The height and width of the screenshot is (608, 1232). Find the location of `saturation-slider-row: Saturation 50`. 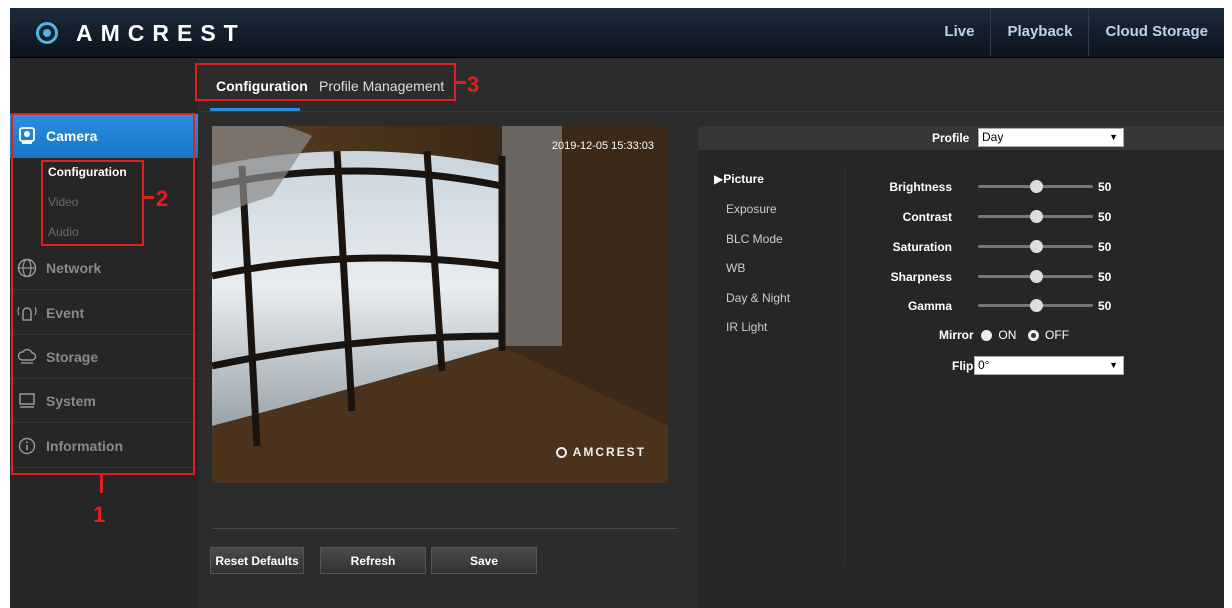

saturation-slider-row: Saturation 50 is located at coordinates (1013, 246).